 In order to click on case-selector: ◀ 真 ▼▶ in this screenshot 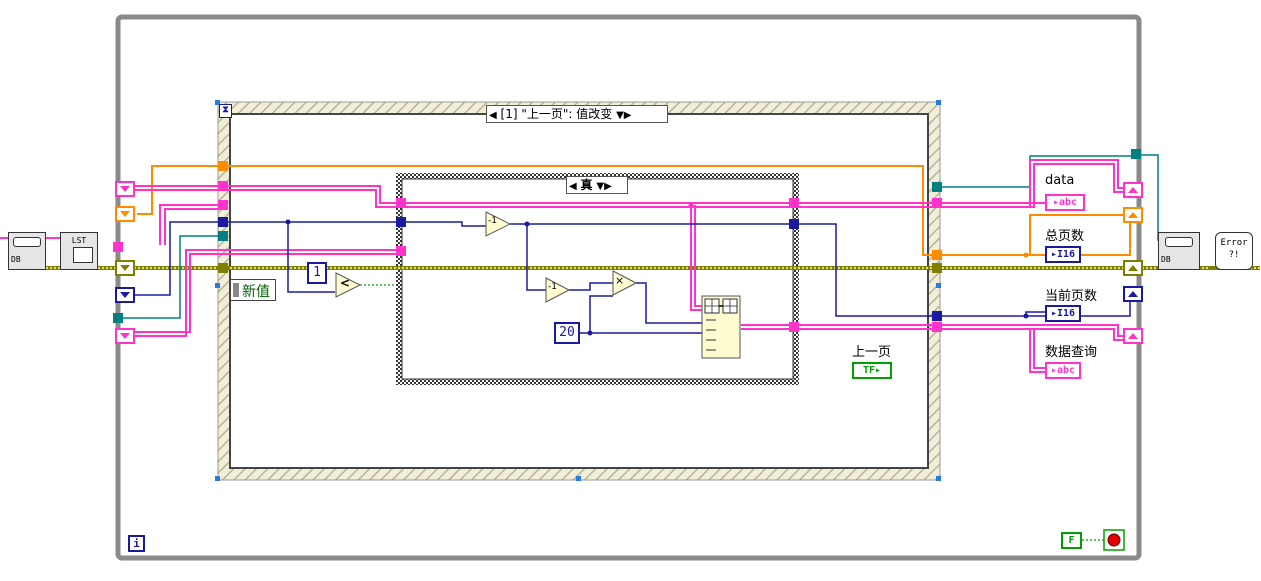, I will do `click(597, 185)`.